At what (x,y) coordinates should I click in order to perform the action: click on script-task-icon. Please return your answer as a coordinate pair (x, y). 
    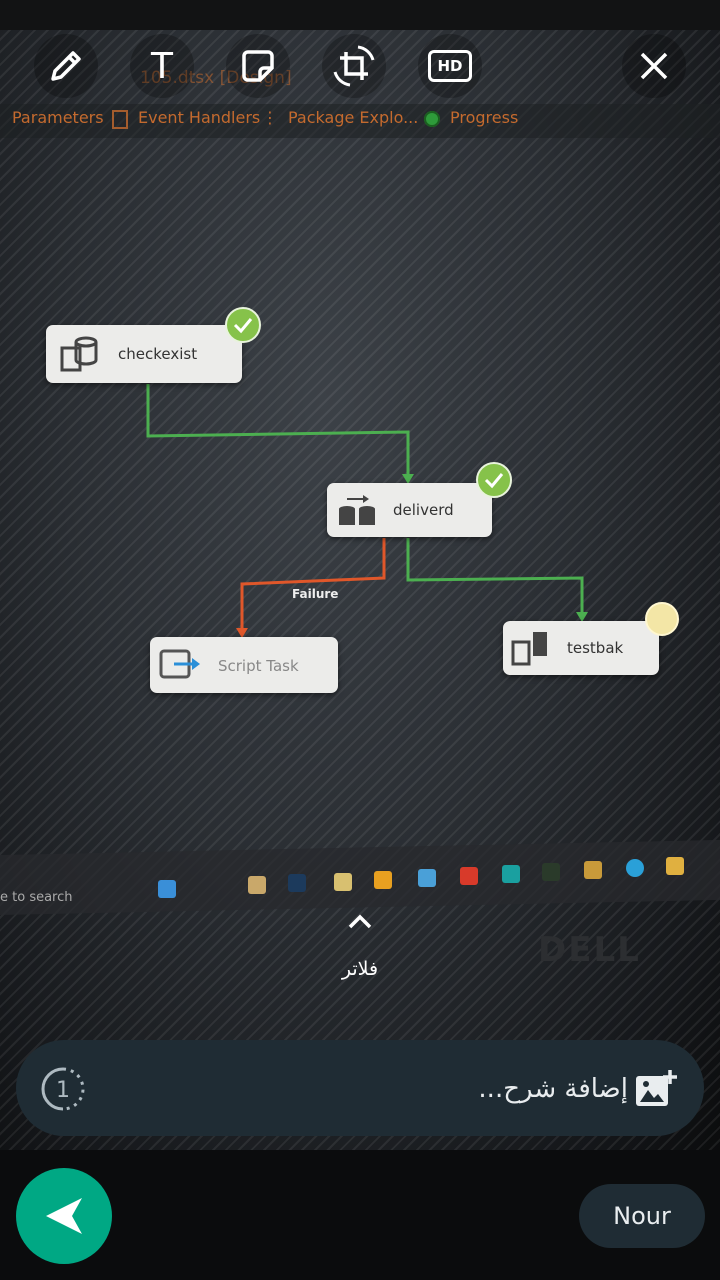
    Looking at the image, I should click on (179, 664).